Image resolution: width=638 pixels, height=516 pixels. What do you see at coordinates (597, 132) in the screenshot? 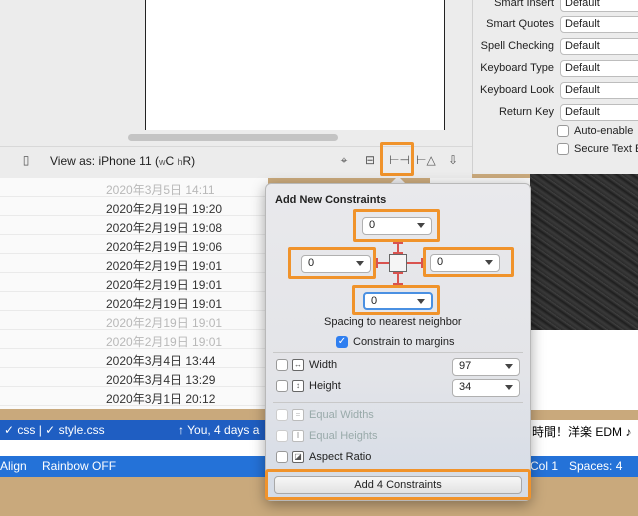
I see `auto-enable-checkbox: Auto-enable` at bounding box center [597, 132].